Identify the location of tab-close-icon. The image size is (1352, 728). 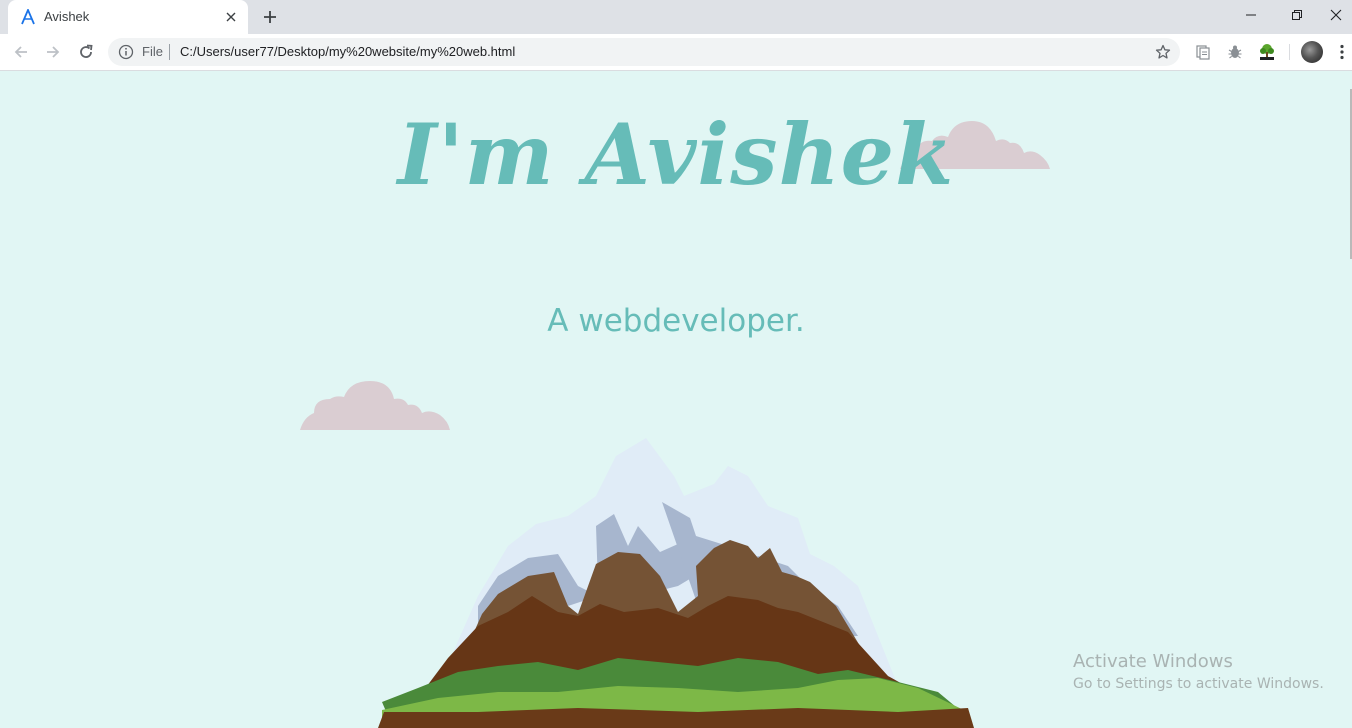
(231, 17).